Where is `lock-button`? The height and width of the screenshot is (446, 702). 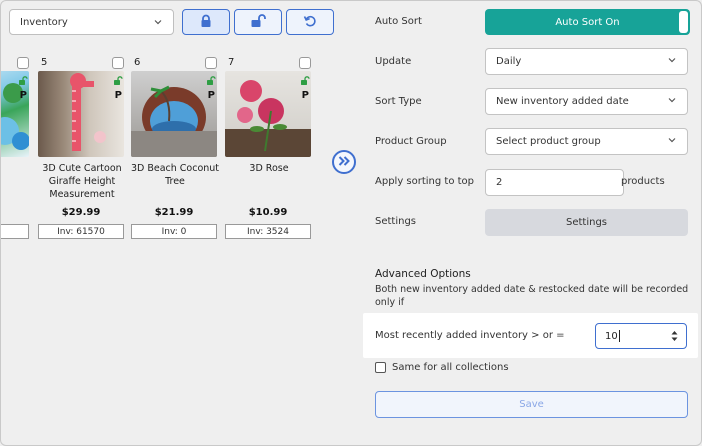 lock-button is located at coordinates (206, 22).